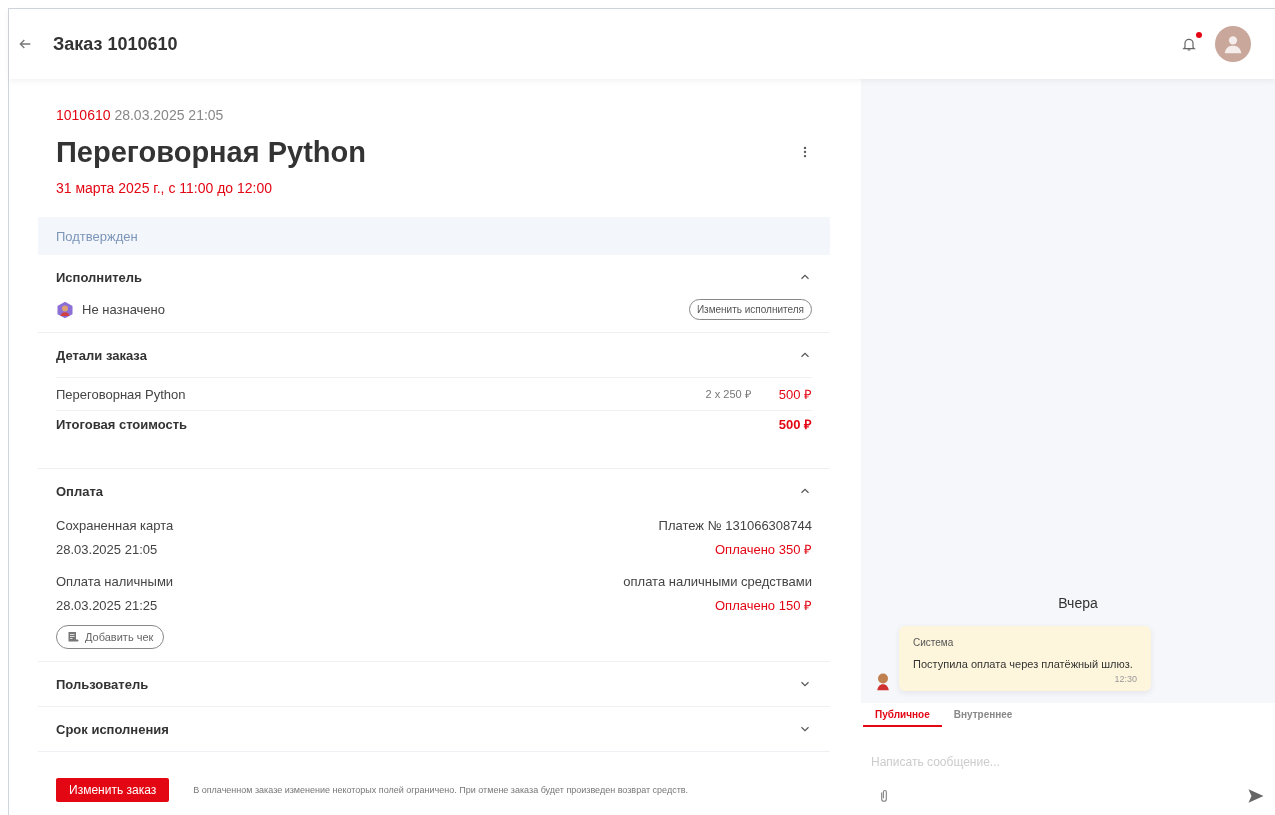 The image size is (1275, 815). What do you see at coordinates (735, 525) in the screenshot?
I see `payment-info: Платеж № 131066308744` at bounding box center [735, 525].